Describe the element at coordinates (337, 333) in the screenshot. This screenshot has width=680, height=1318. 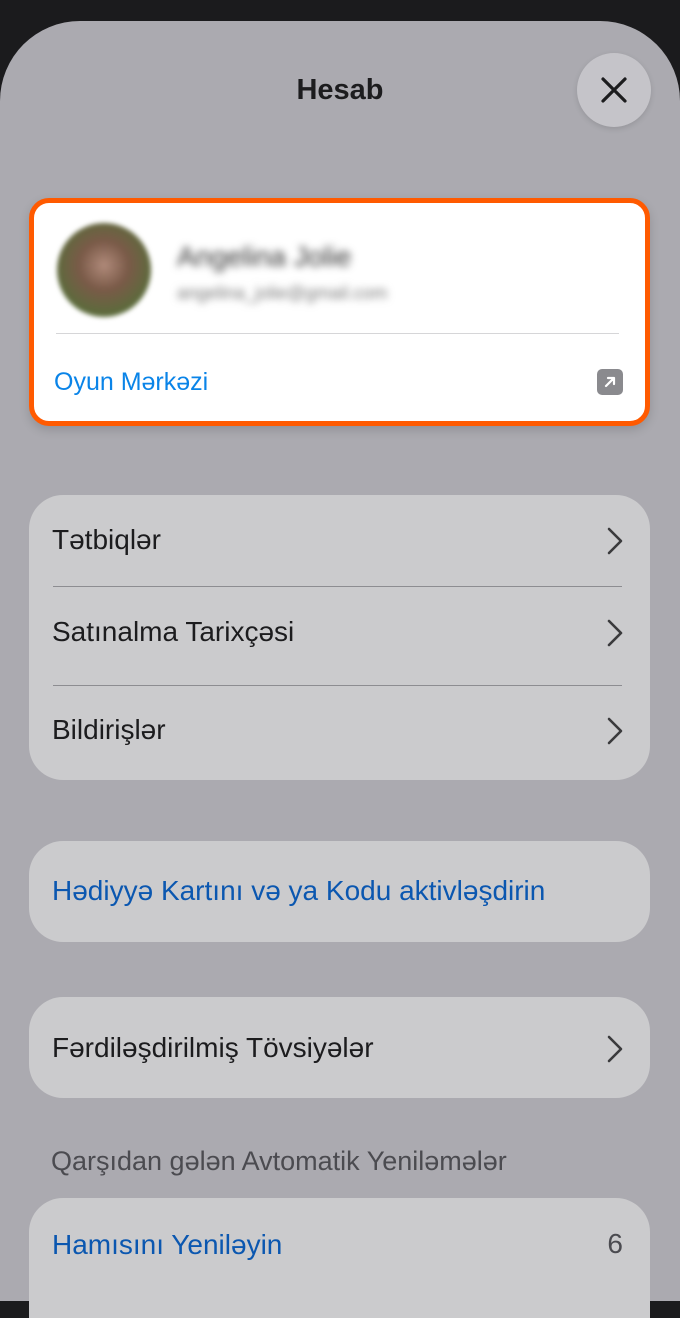
I see `divider` at that location.